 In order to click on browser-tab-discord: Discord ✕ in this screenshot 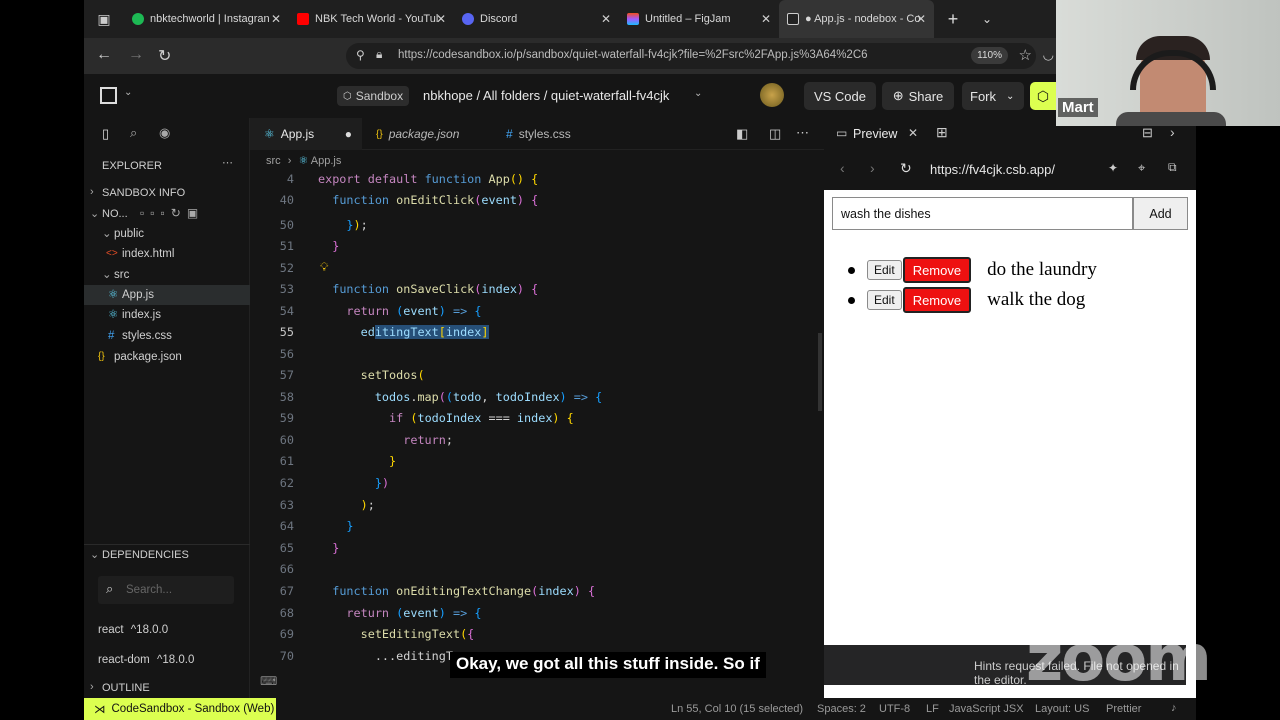, I will do `click(536, 19)`.